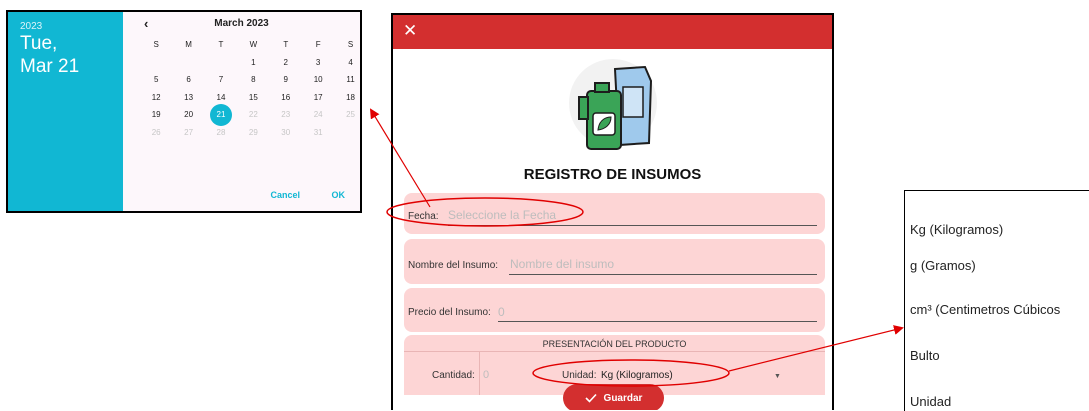 The height and width of the screenshot is (411, 1089). Describe the element at coordinates (623, 398) in the screenshot. I see `guardar-label: Guardar` at that location.